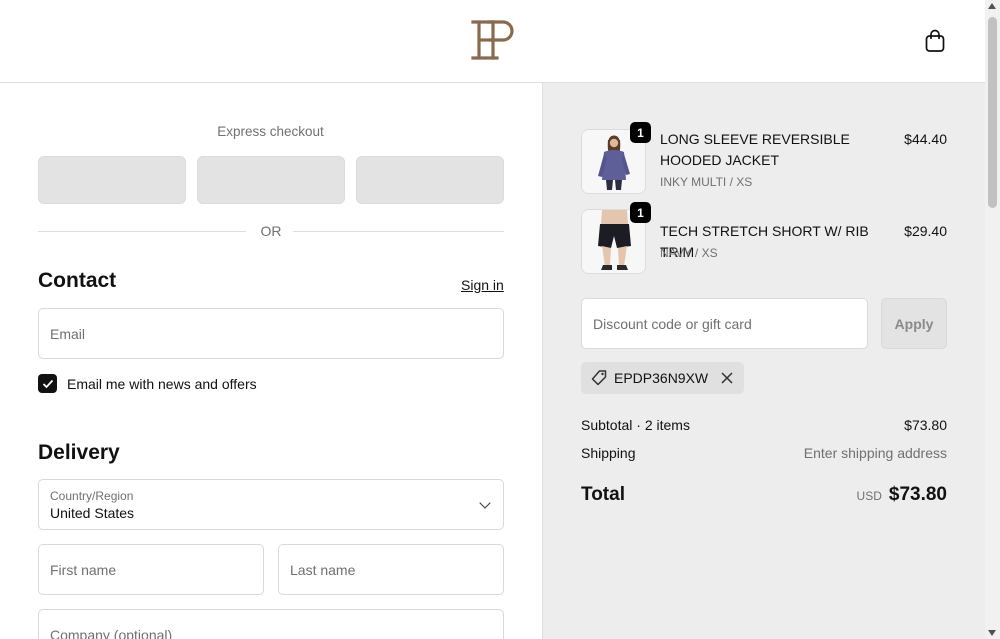 Image resolution: width=1000 pixels, height=639 pixels. What do you see at coordinates (603, 494) in the screenshot?
I see `total-label: Total` at bounding box center [603, 494].